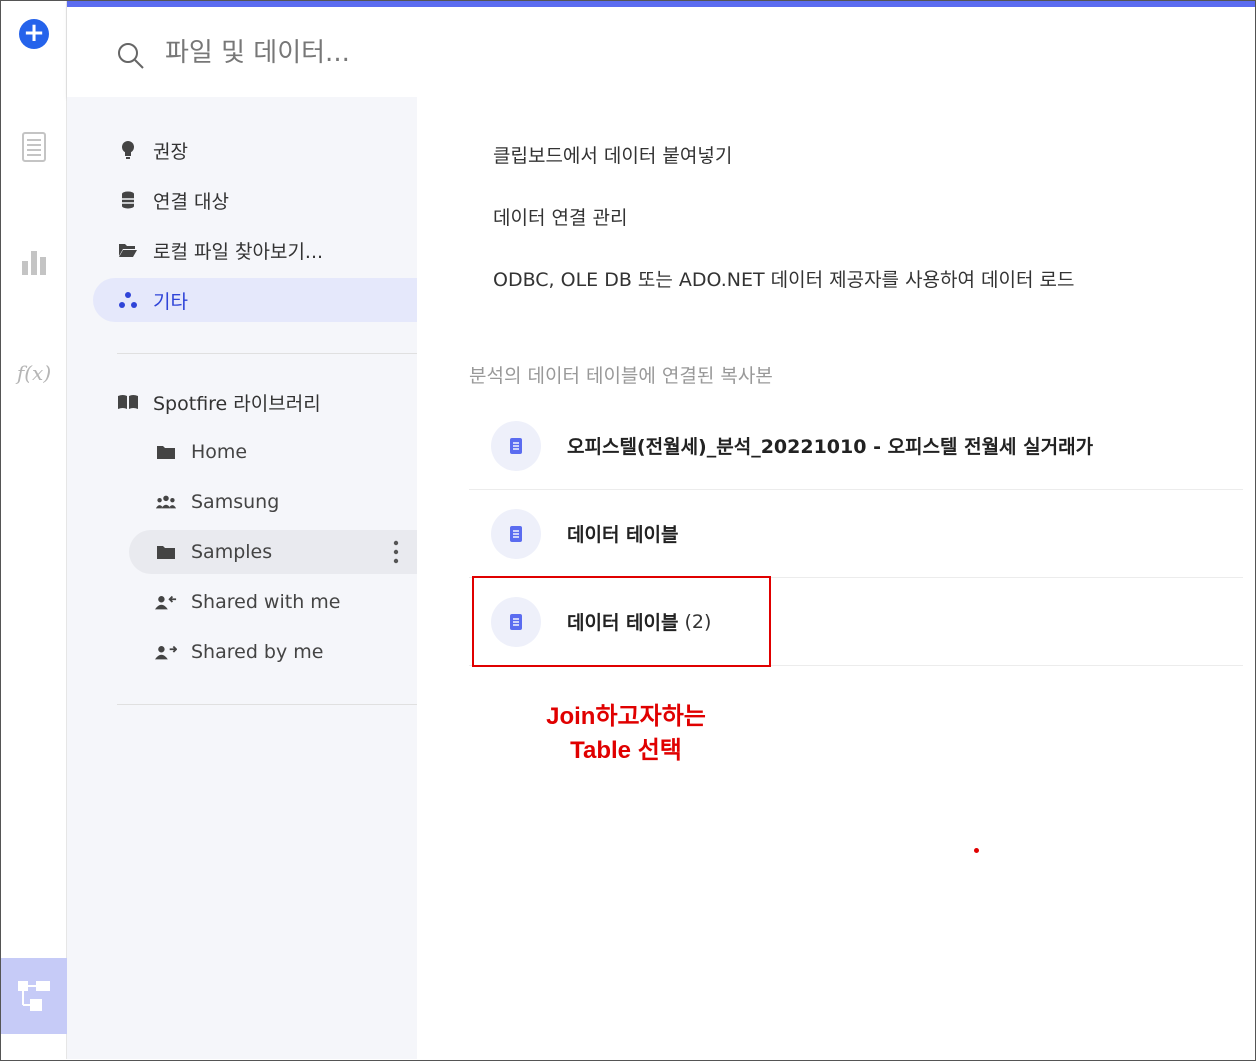 The image size is (1256, 1061). I want to click on highlight-box, so click(621, 621).